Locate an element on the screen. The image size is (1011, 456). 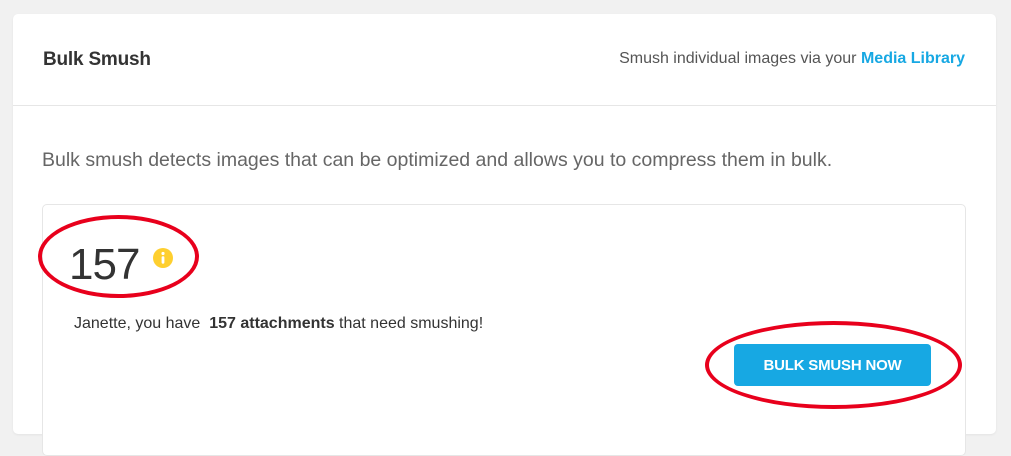
info-icon is located at coordinates (163, 258).